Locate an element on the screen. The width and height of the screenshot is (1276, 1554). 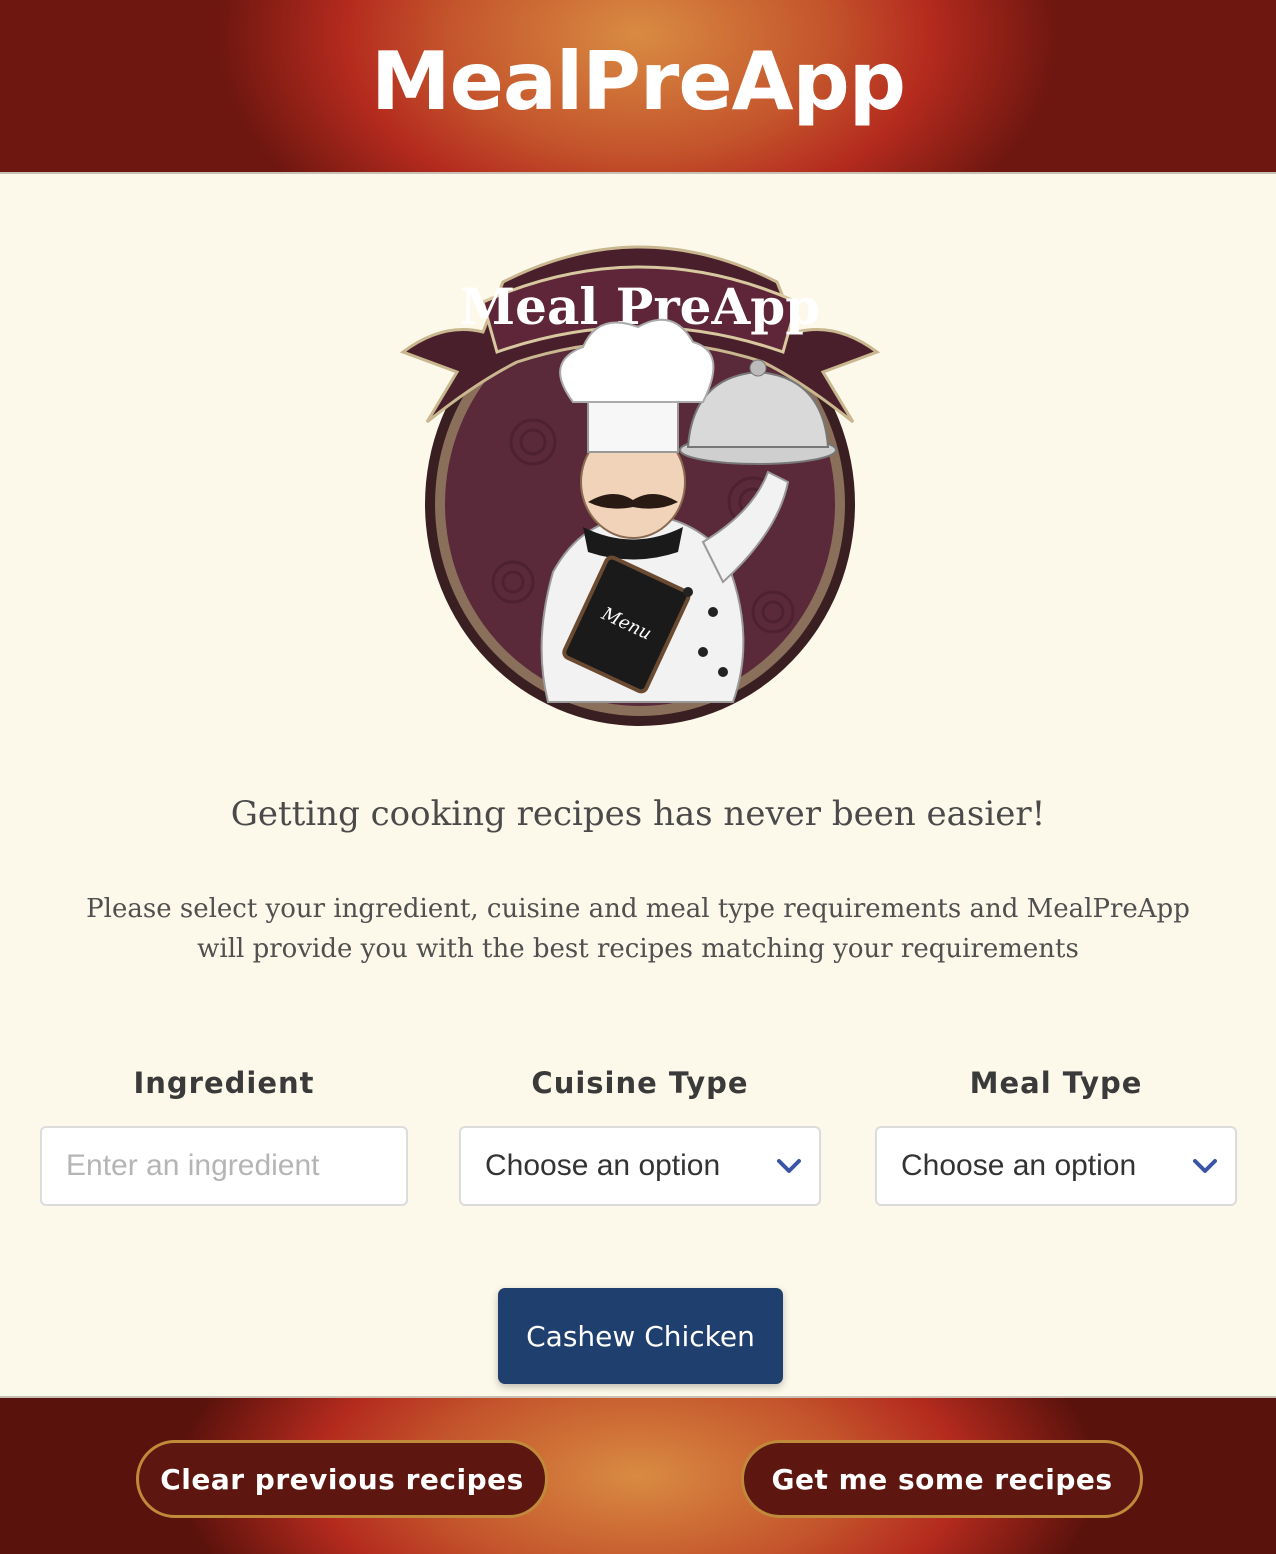
ingredient-field-wrapper is located at coordinates (224, 1166).